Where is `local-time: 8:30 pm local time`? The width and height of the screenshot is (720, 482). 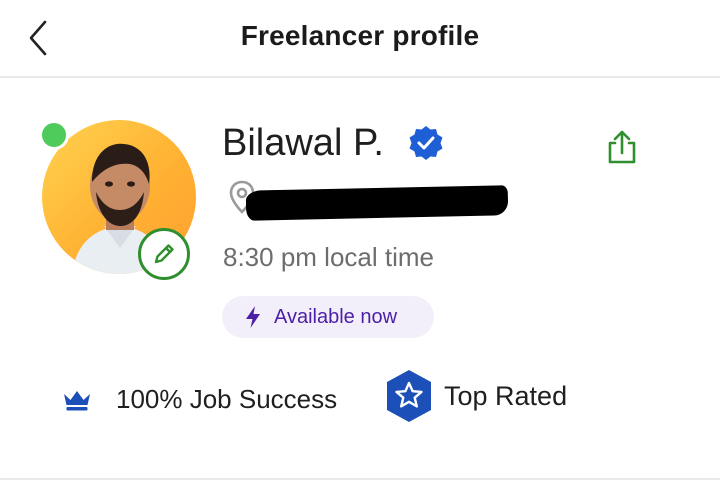 local-time: 8:30 pm local time is located at coordinates (328, 257).